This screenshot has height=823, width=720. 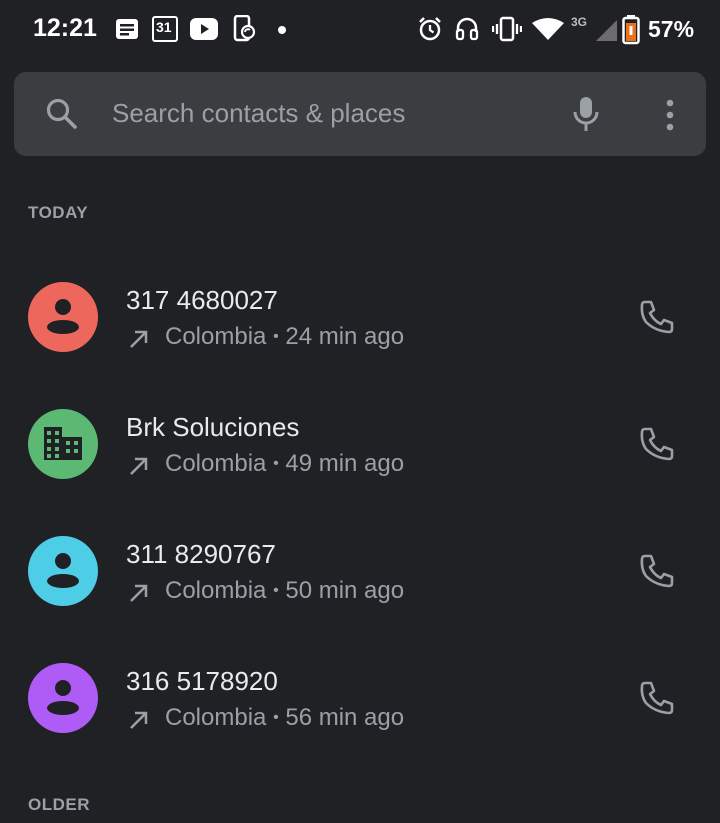 I want to click on call-time: 56 min ago, so click(x=345, y=717).